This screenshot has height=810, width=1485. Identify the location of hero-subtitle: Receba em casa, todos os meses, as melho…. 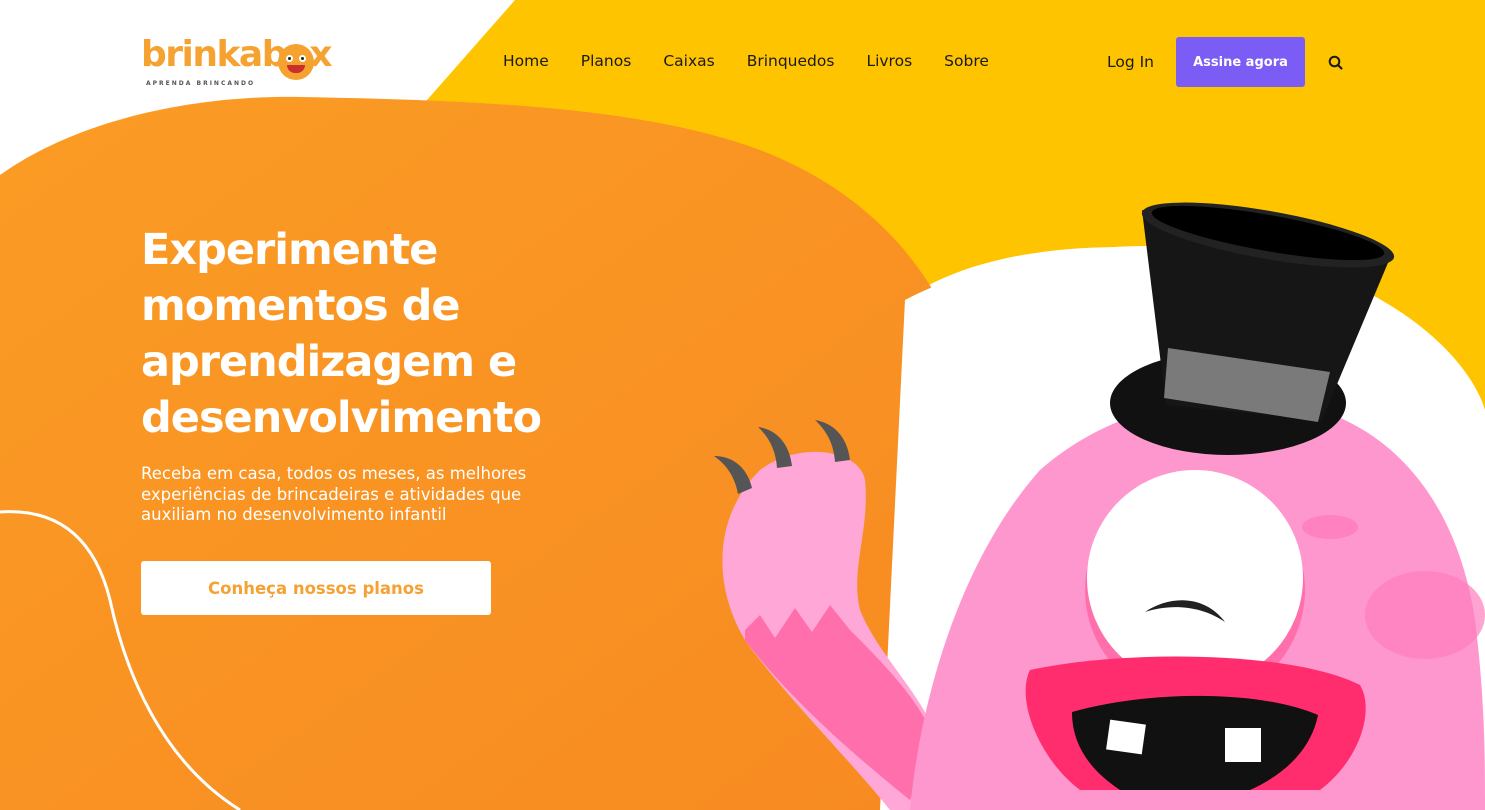
(334, 494).